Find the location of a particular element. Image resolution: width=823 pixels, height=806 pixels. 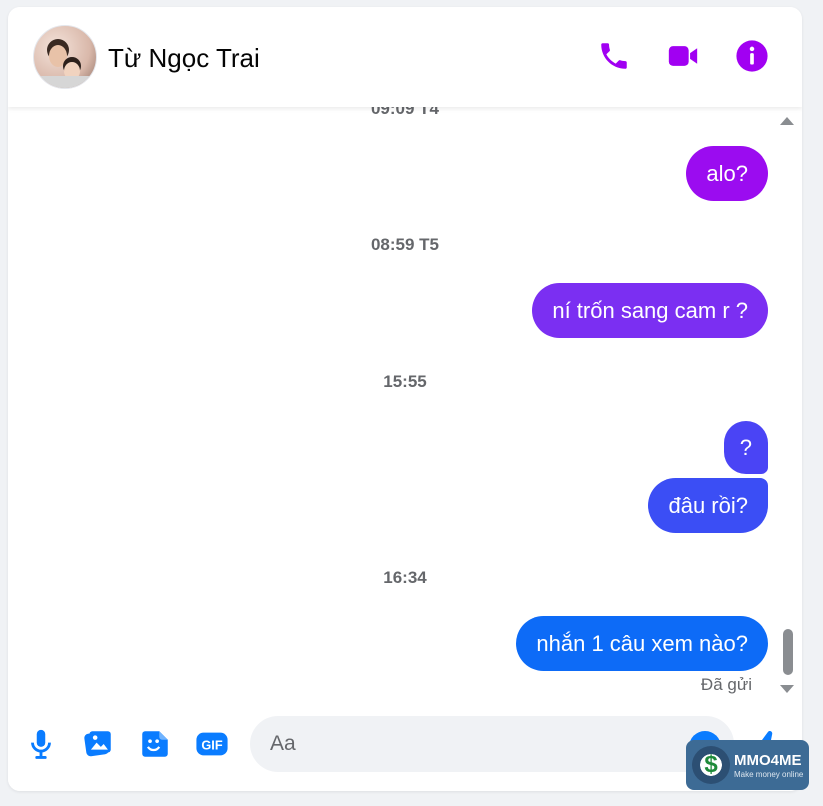

info-icon is located at coordinates (752, 56).